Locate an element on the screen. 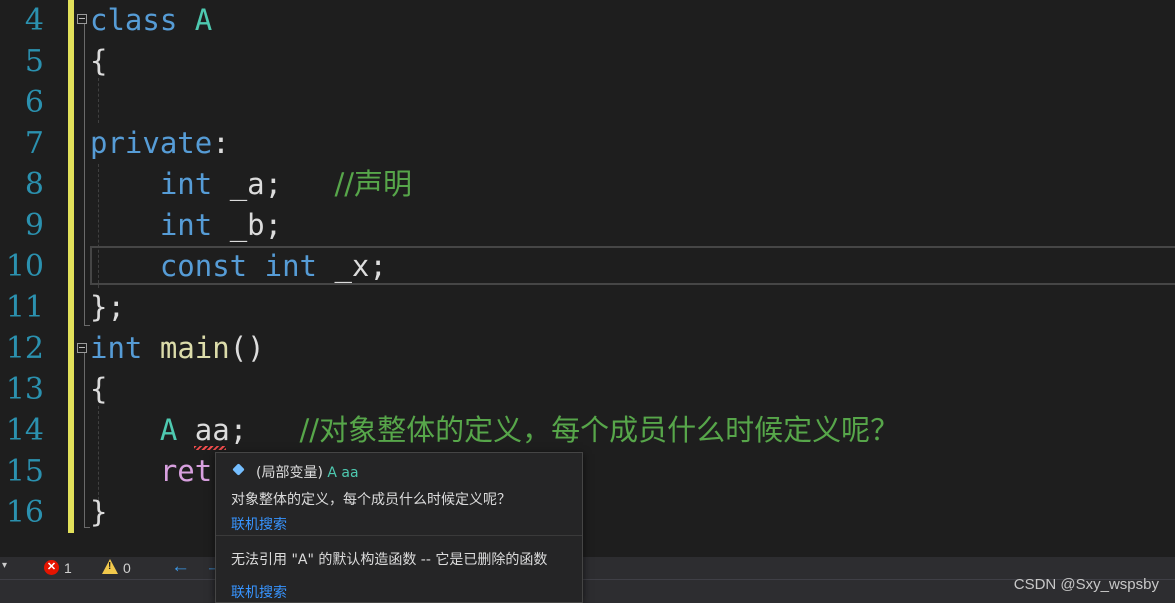 This screenshot has height=603, width=1175. code-token: main is located at coordinates (194, 348).